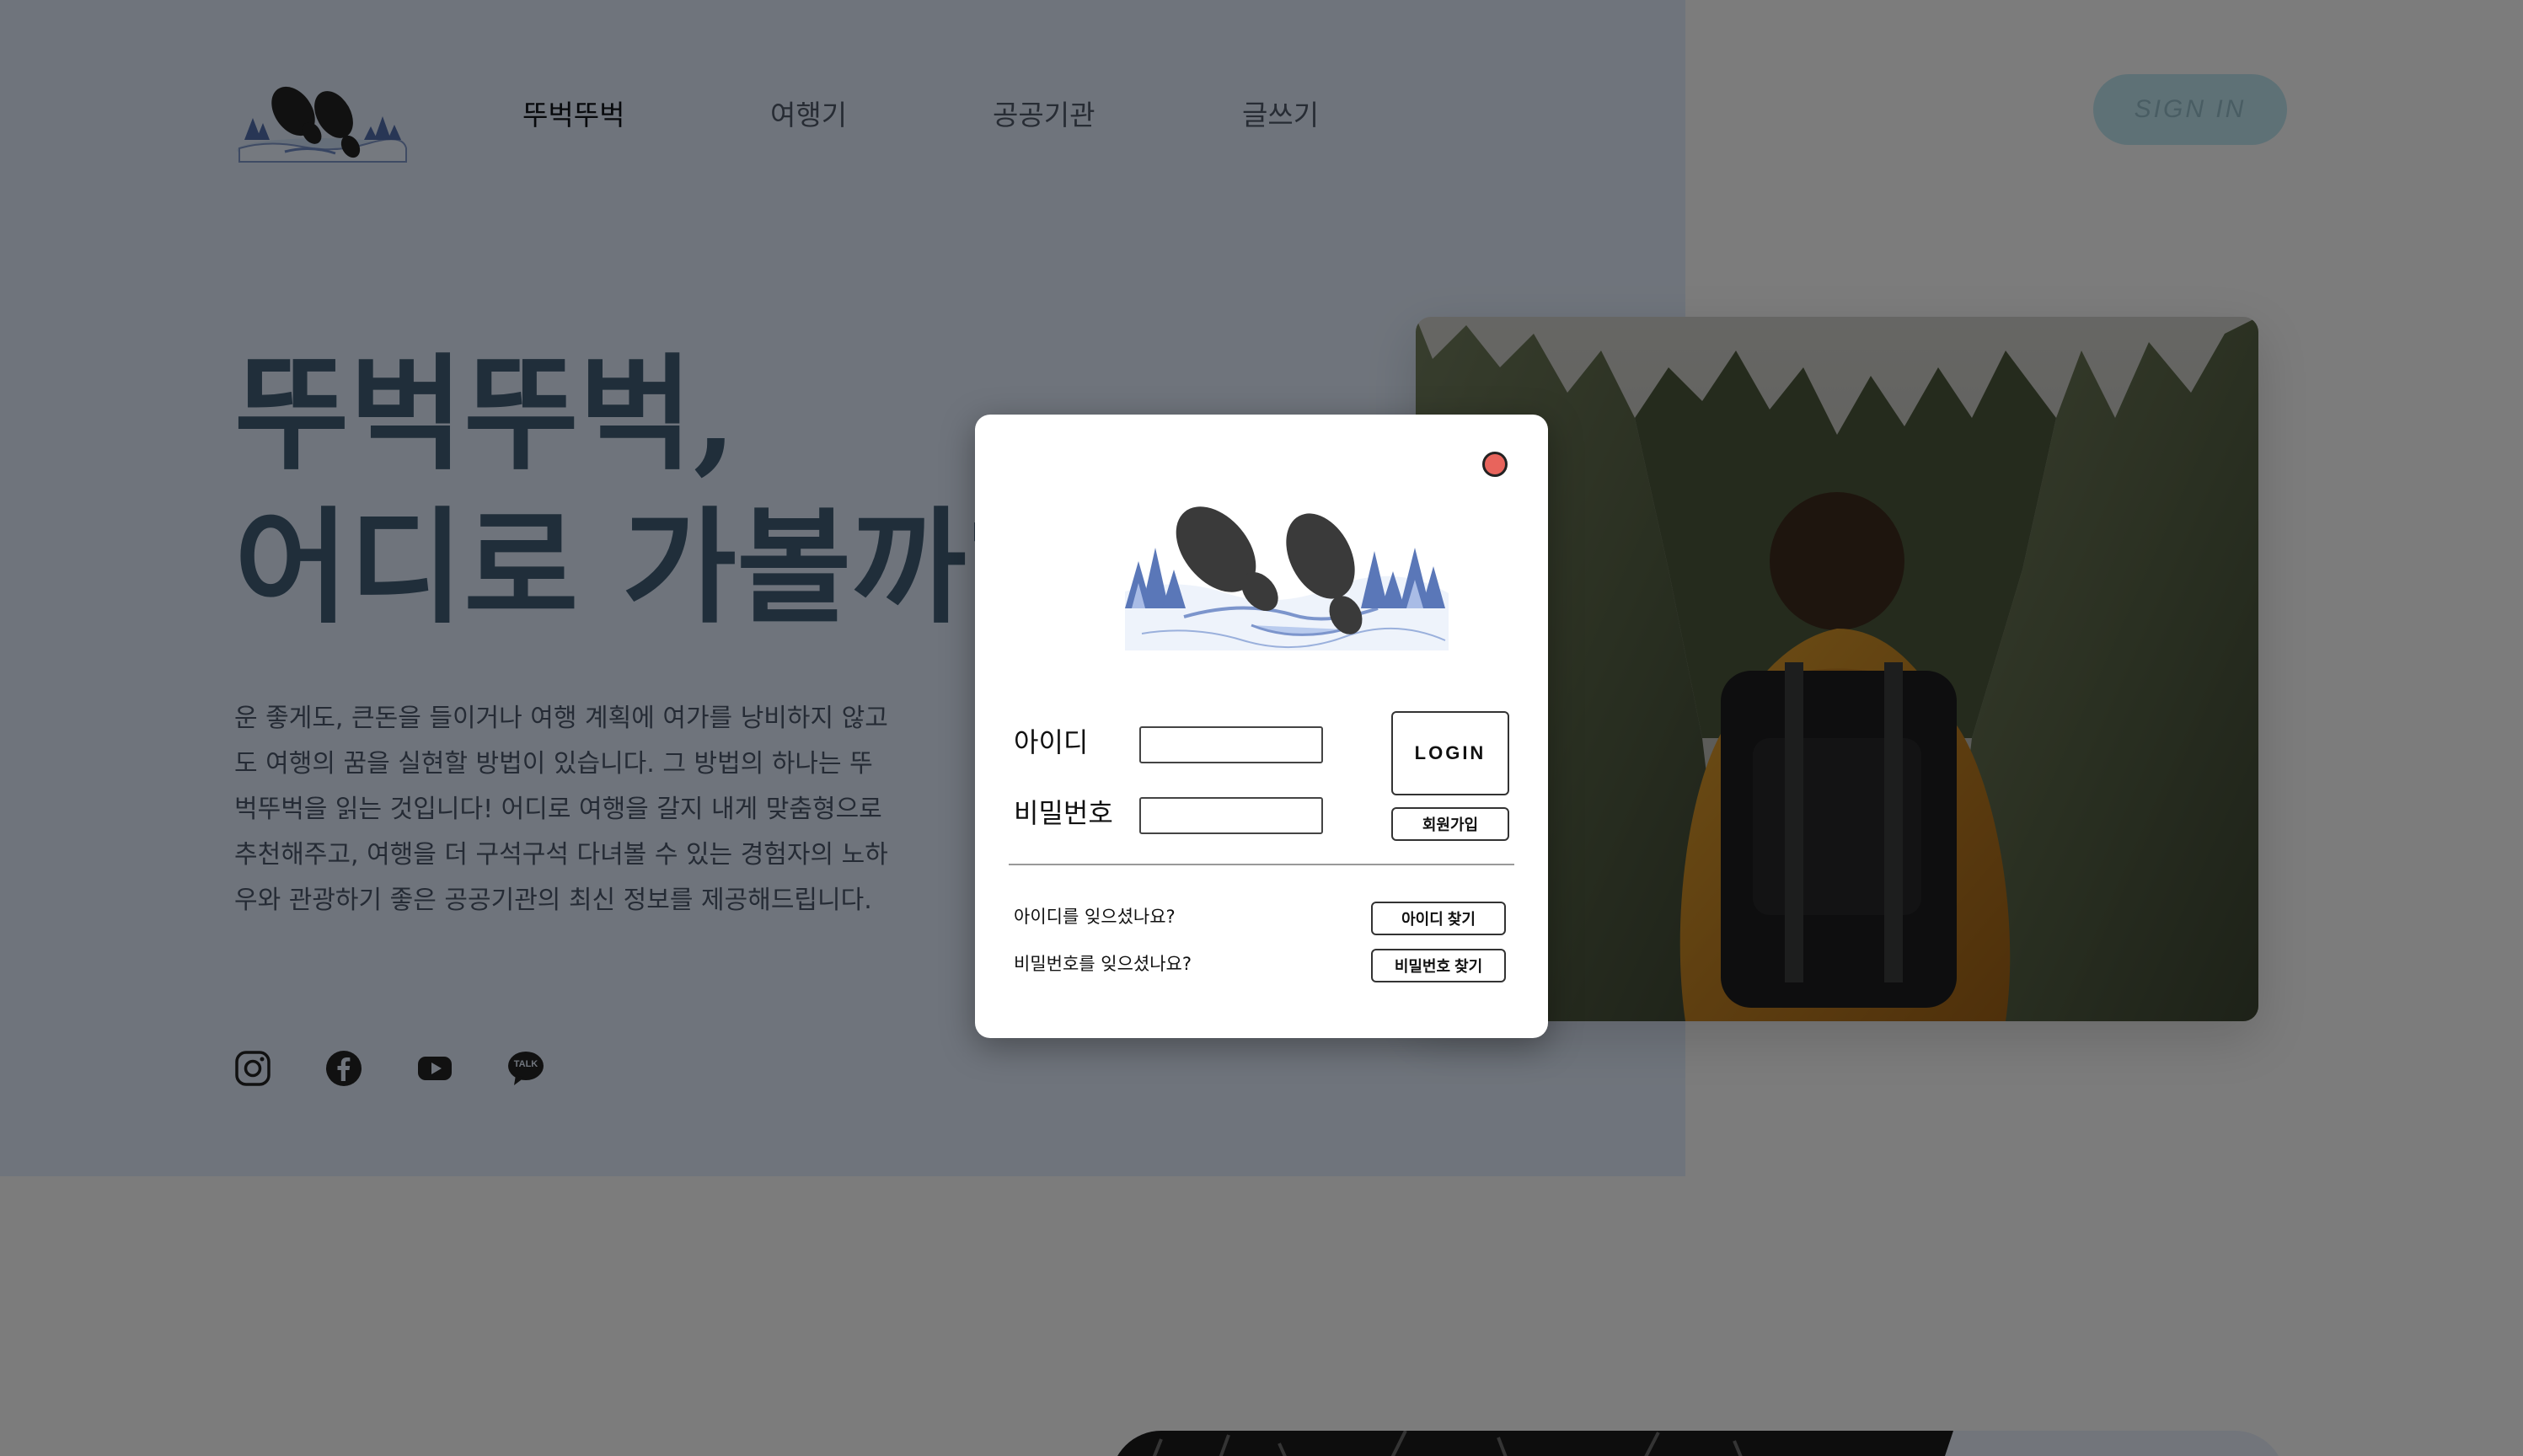 The height and width of the screenshot is (1456, 2523). Describe the element at coordinates (1063, 813) in the screenshot. I see `password-label: 비밀번호` at that location.